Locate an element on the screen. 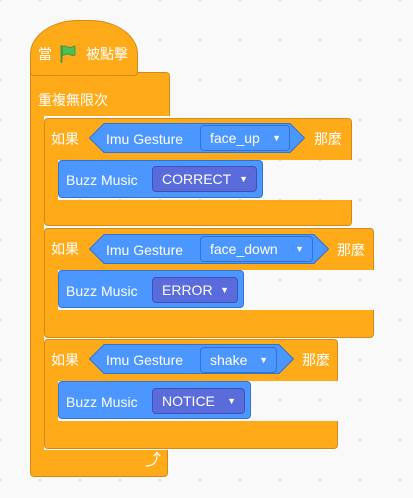 This screenshot has height=498, width=413. music-dropdown: CORRECT ▼ is located at coordinates (204, 179).